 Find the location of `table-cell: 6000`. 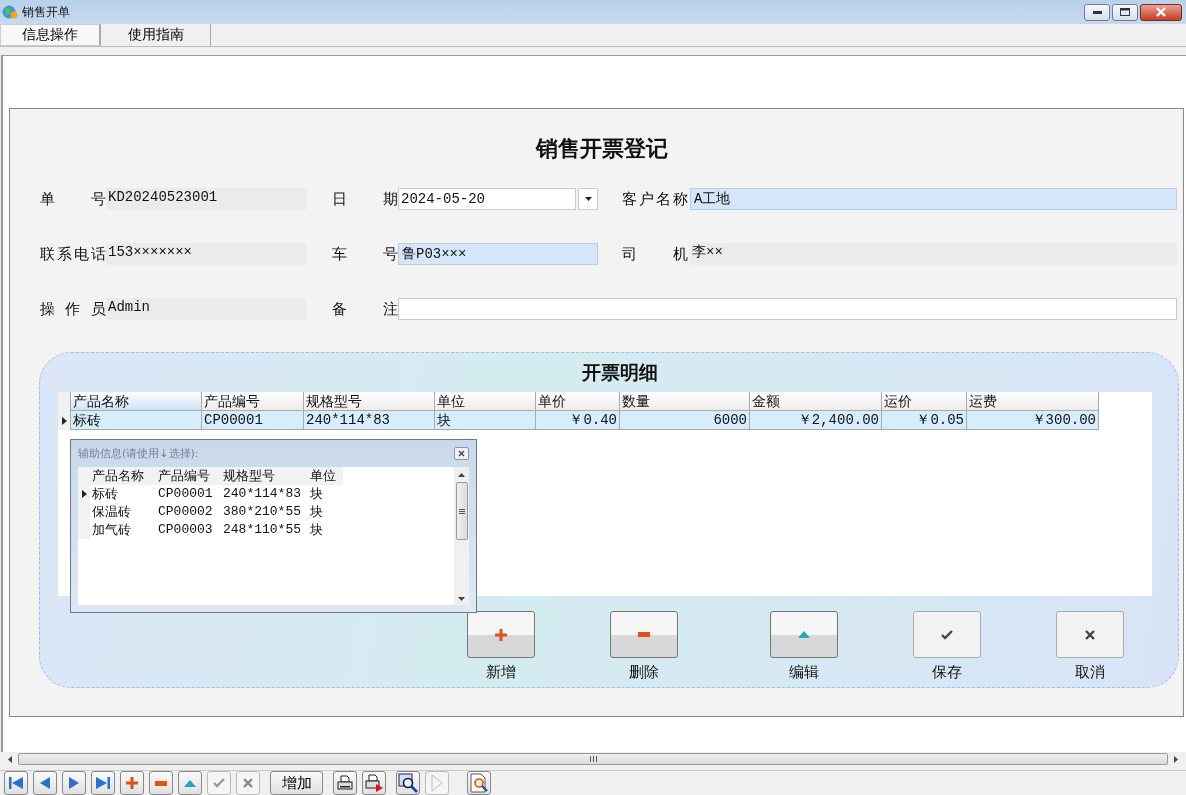

table-cell: 6000 is located at coordinates (685, 420).